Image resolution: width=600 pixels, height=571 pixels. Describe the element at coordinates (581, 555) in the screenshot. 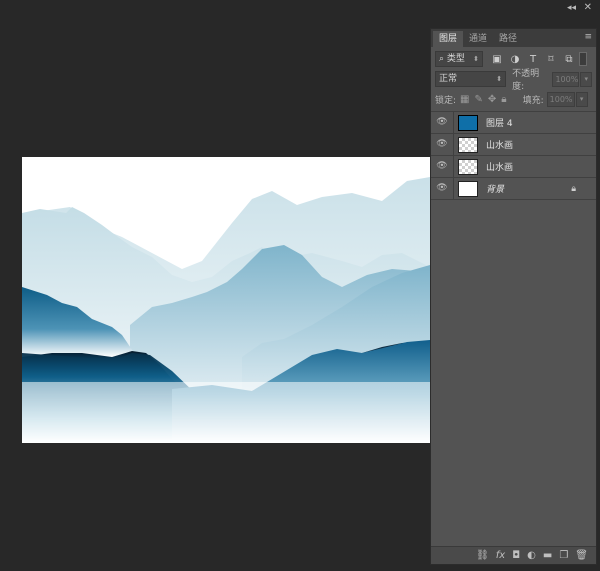

I see `trash-icon: 🗑︎` at that location.